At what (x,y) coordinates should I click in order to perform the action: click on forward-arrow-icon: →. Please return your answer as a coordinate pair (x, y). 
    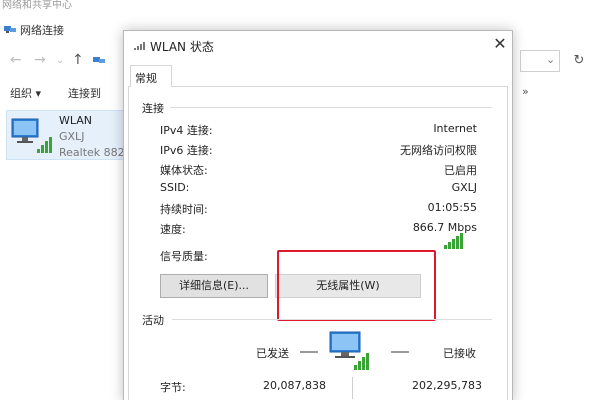
    Looking at the image, I should click on (40, 60).